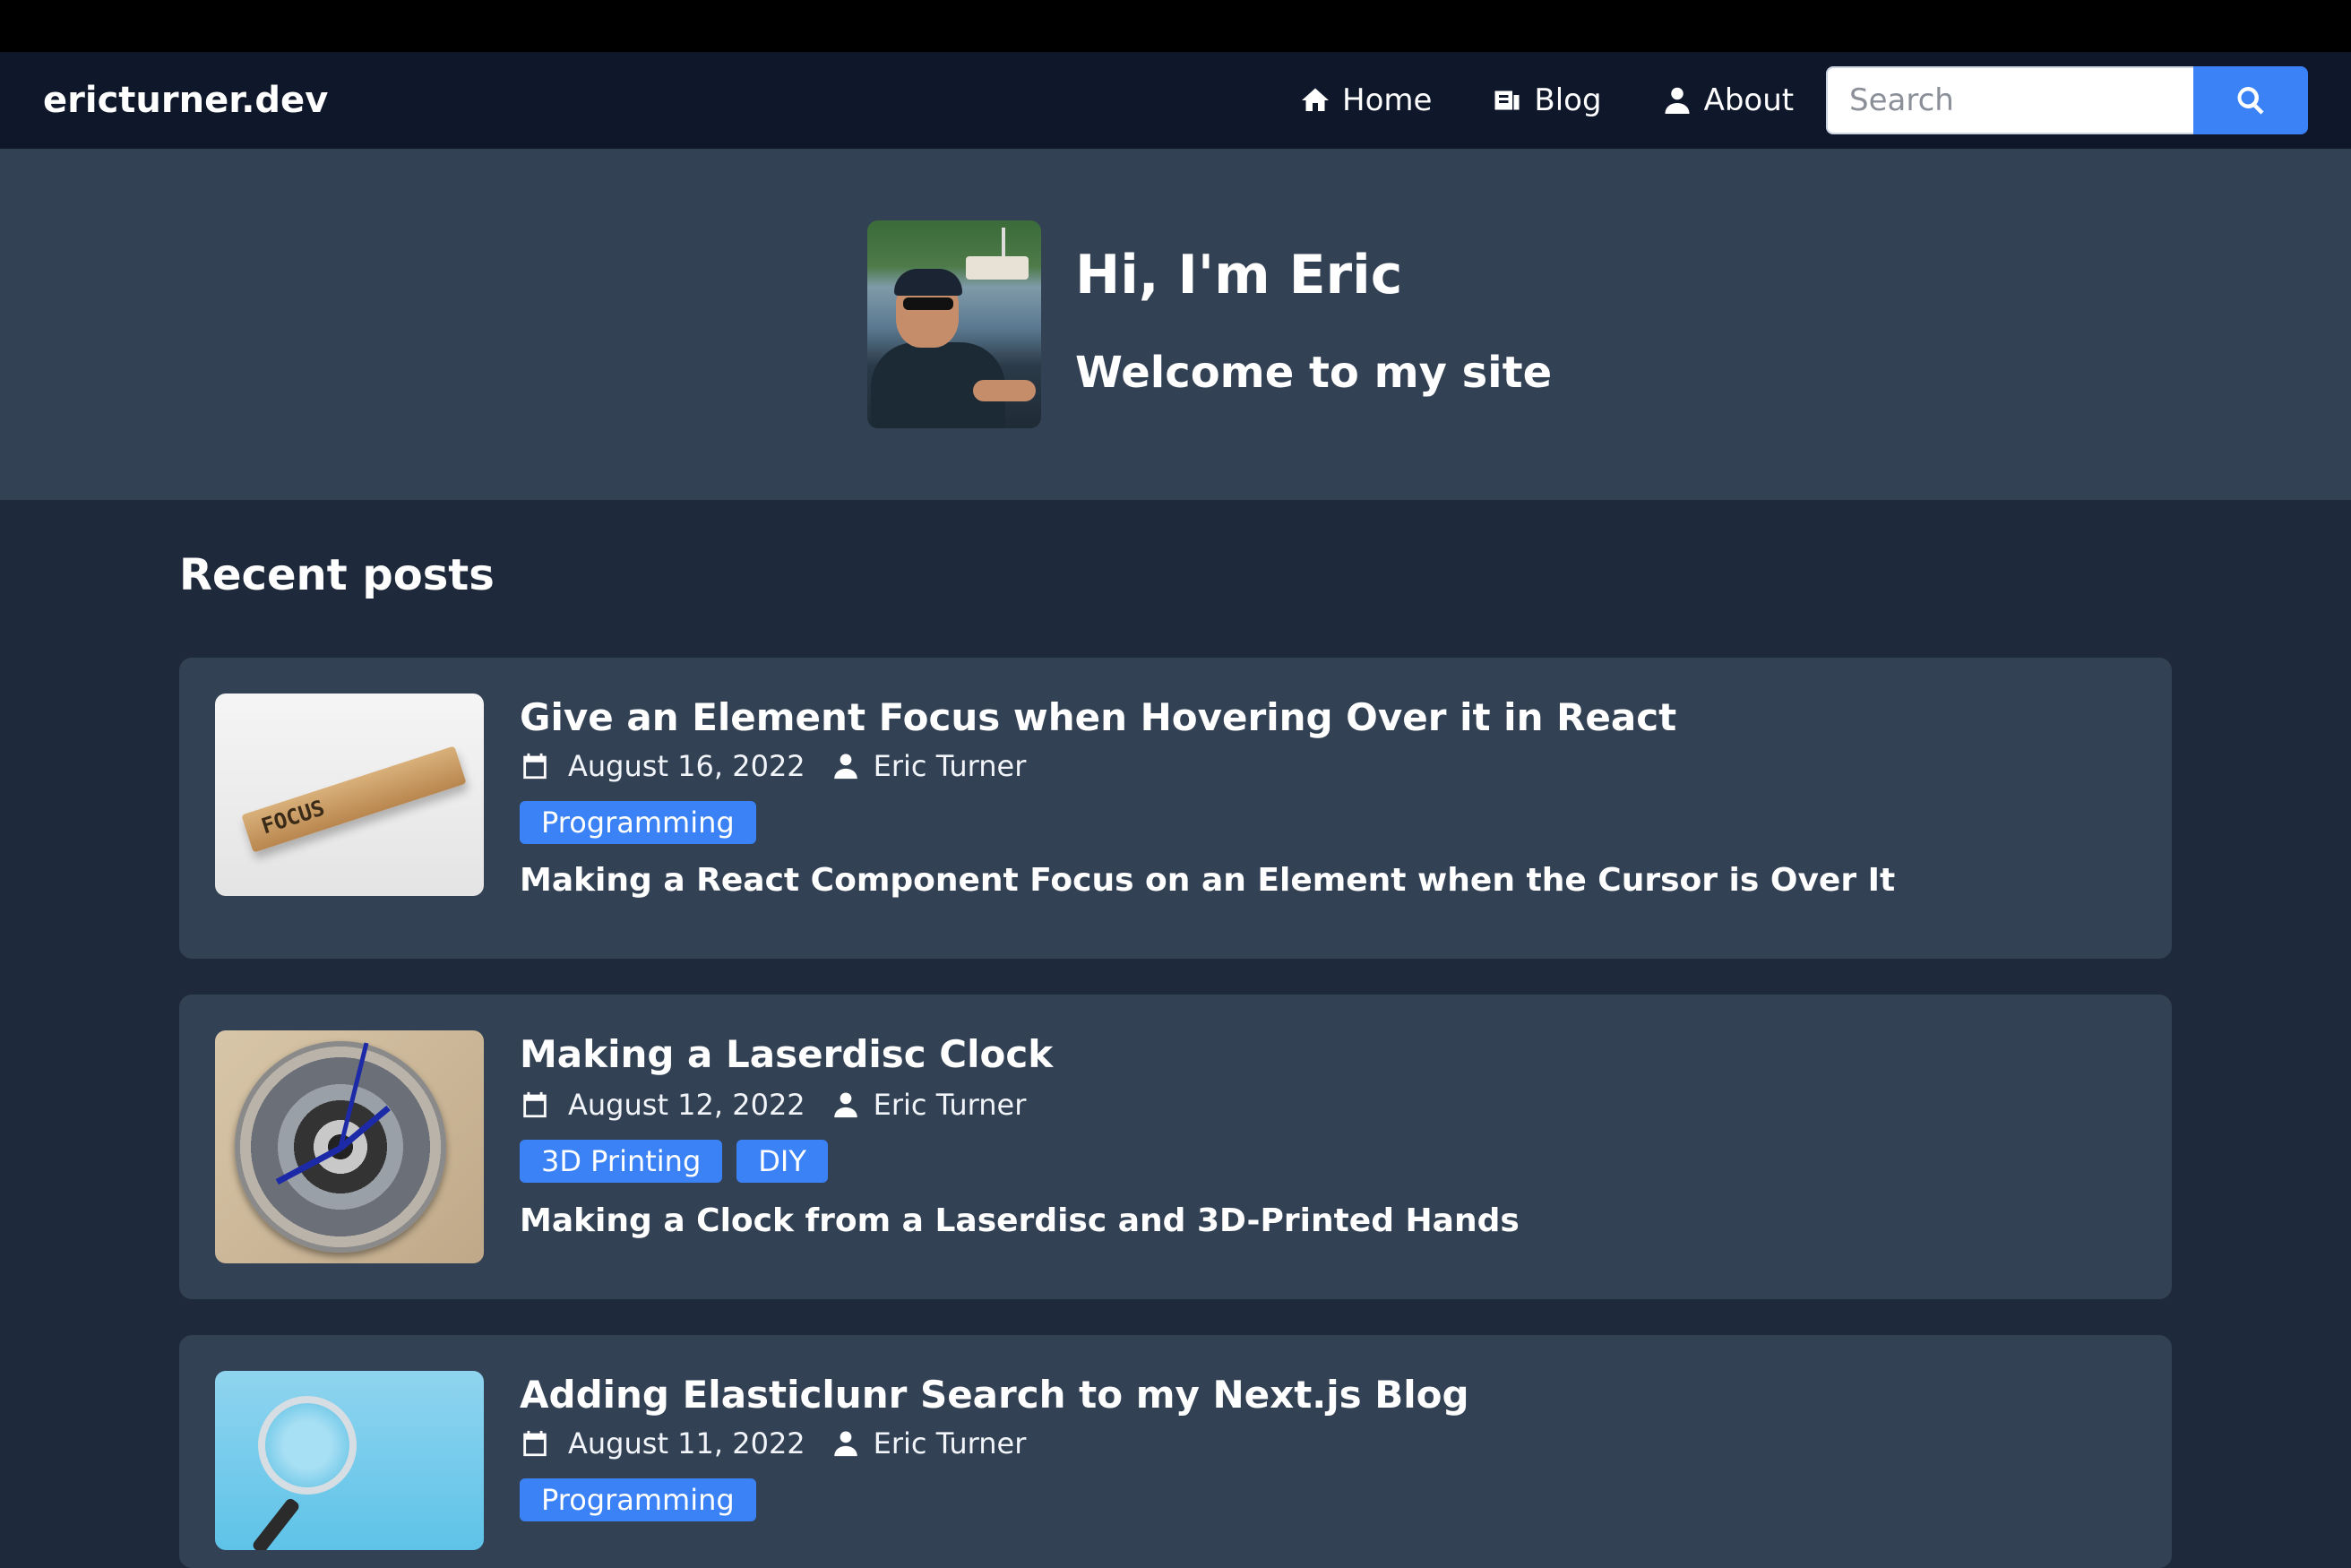 This screenshot has height=1568, width=2351. What do you see at coordinates (1388, 100) in the screenshot?
I see `nav-link-home-label: Home` at bounding box center [1388, 100].